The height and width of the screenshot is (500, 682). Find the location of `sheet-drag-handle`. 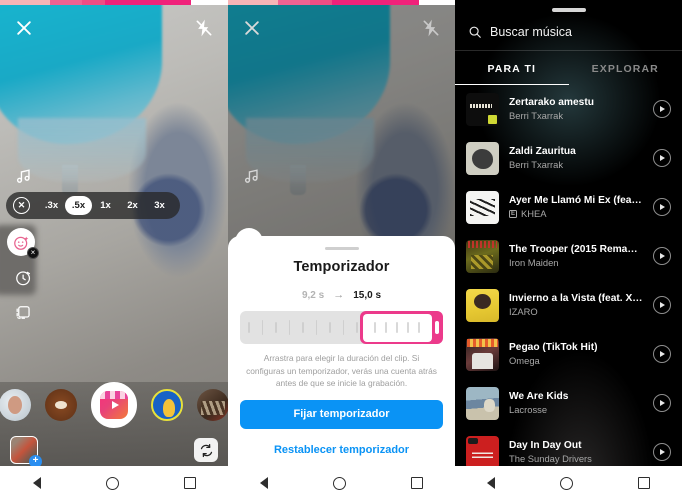

sheet-drag-handle is located at coordinates (341, 248).